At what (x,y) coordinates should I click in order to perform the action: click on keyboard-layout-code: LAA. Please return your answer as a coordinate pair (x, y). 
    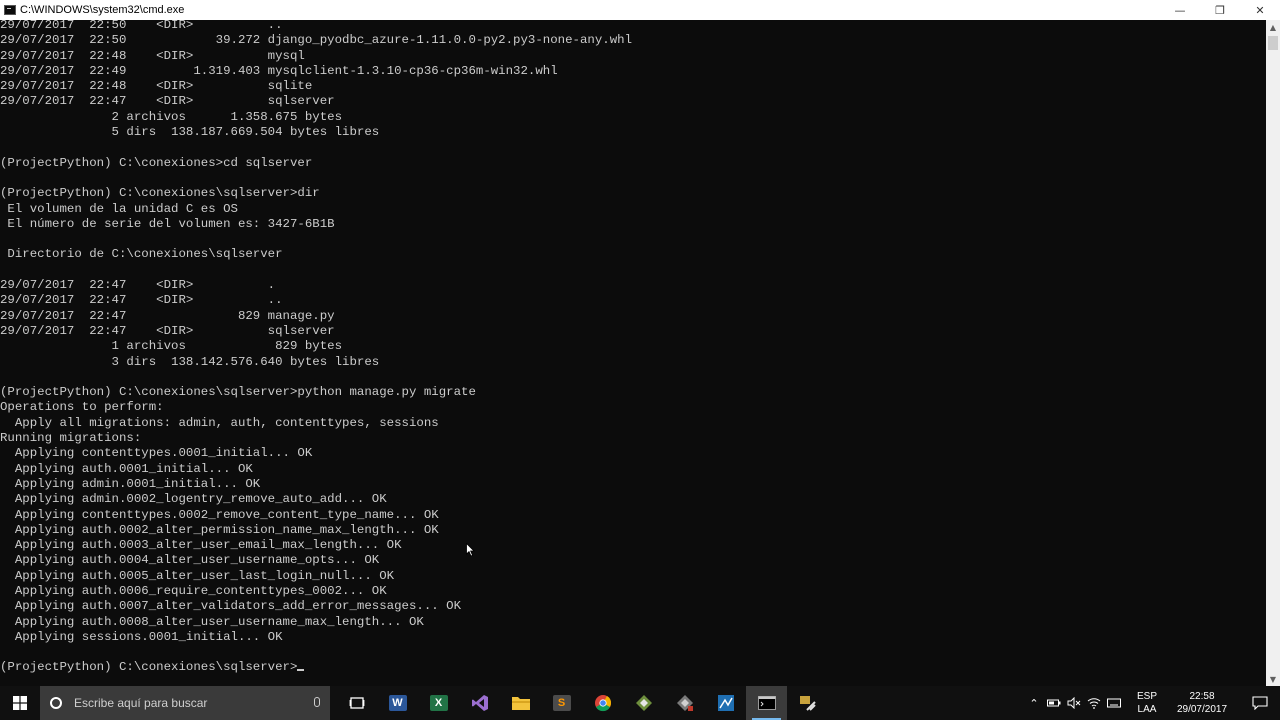
    Looking at the image, I should click on (1147, 709).